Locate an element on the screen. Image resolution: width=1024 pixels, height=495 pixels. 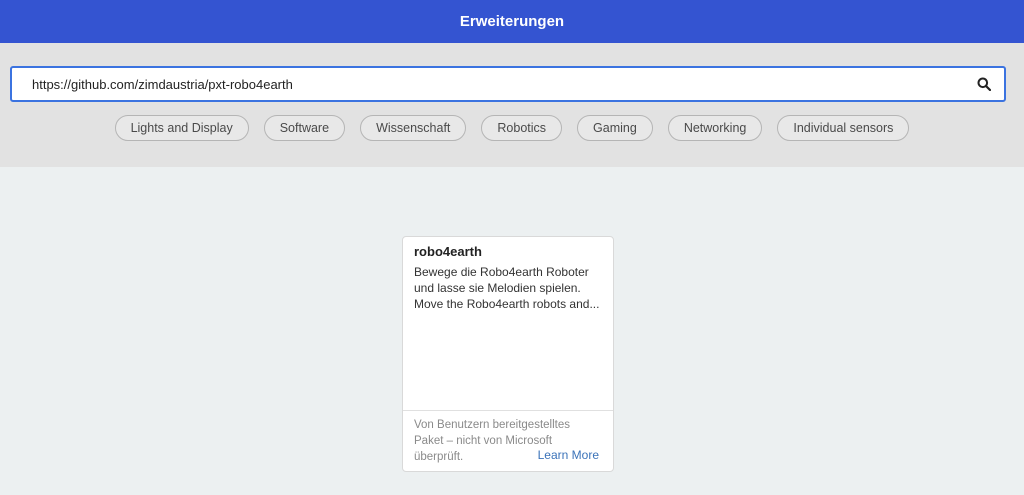
page-title: Erweiterungen is located at coordinates (512, 21).